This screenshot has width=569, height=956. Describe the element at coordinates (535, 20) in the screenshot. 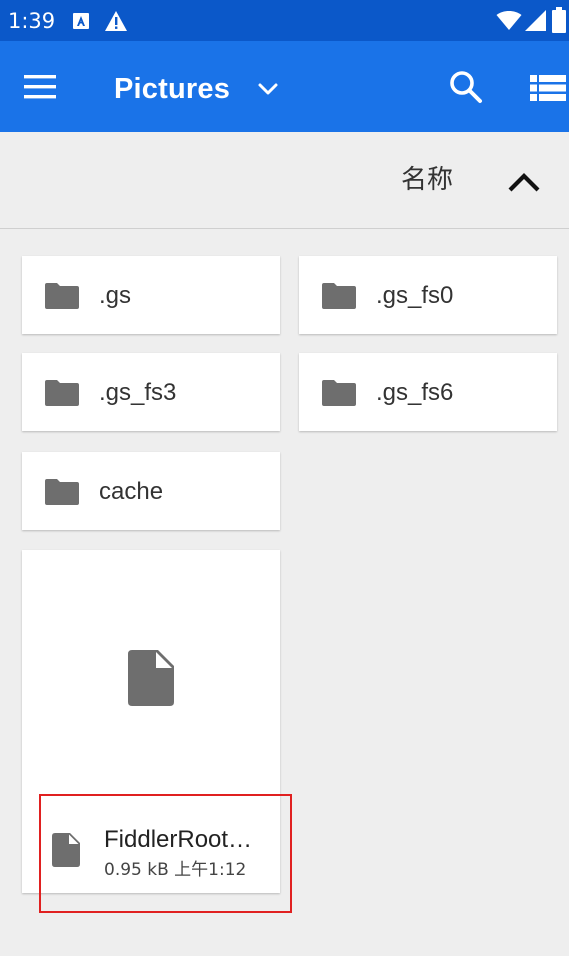

I see `signal-icon` at that location.